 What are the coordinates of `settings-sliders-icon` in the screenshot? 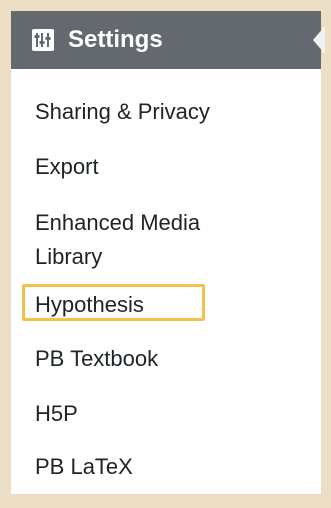 It's located at (43, 40).